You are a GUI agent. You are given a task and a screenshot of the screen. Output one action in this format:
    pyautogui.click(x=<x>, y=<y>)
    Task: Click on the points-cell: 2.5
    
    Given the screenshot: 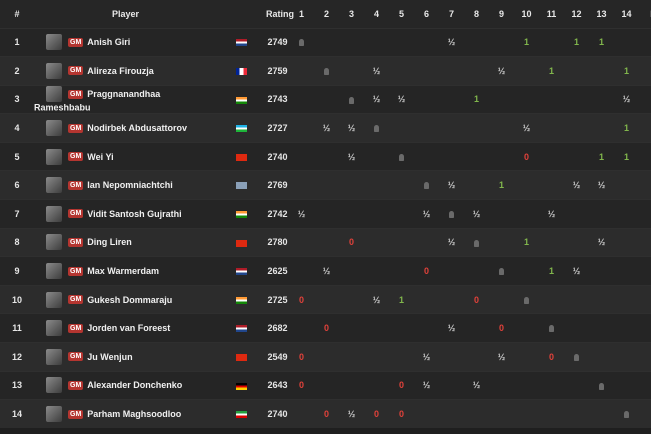 What is the action you would take?
    pyautogui.click(x=645, y=128)
    